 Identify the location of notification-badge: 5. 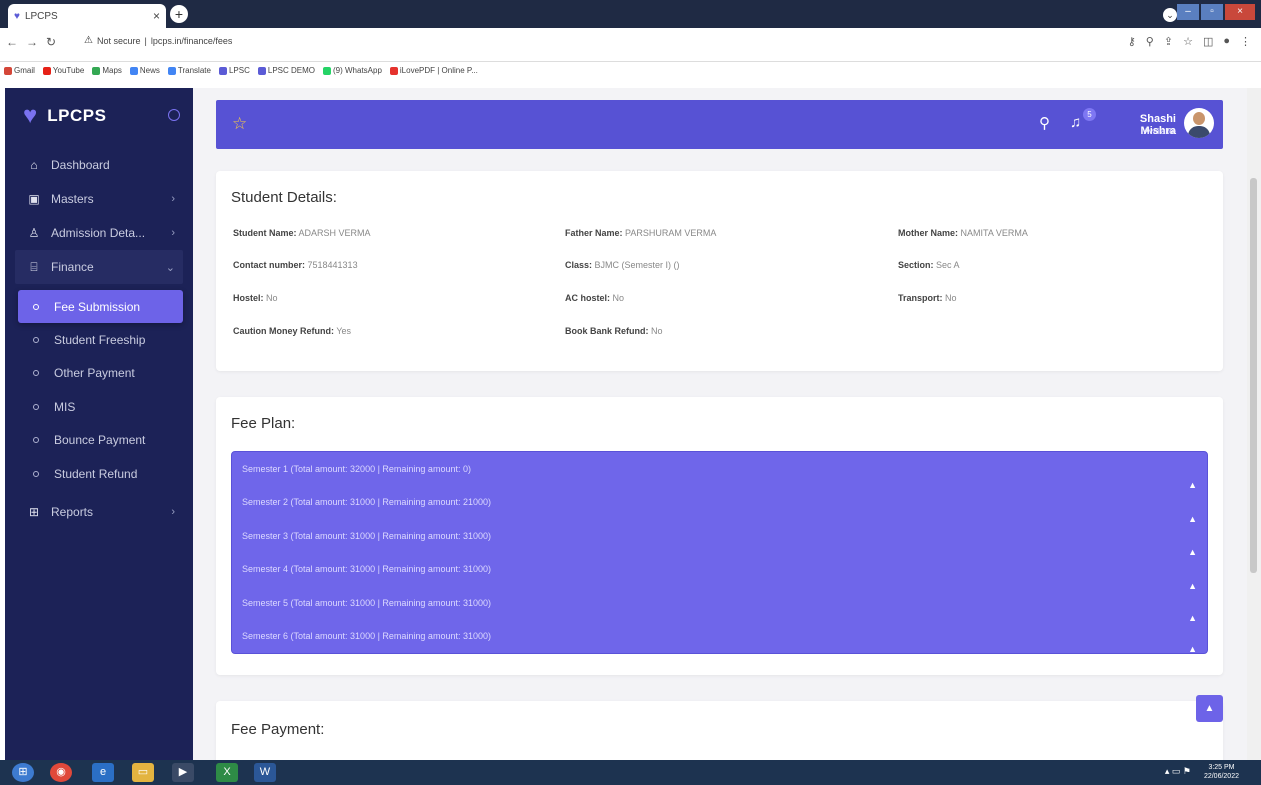
(1089, 114).